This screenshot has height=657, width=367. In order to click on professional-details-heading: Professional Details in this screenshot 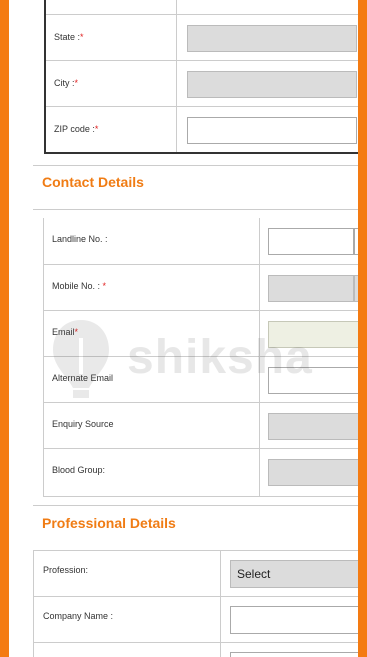, I will do `click(109, 523)`.